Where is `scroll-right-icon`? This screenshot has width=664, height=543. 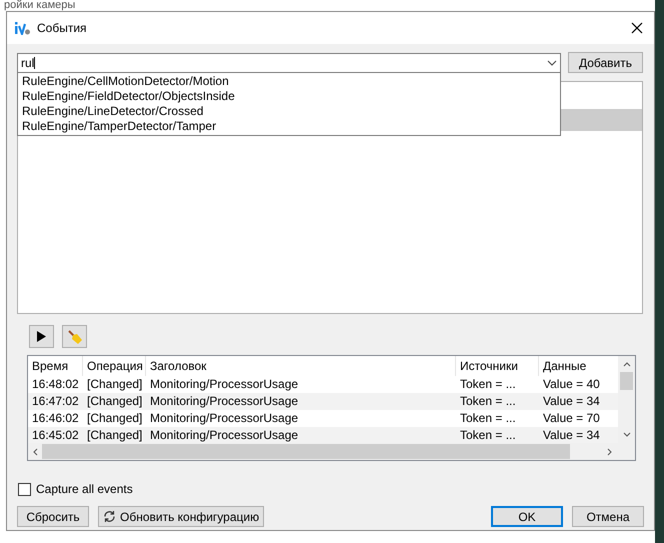 scroll-right-icon is located at coordinates (609, 452).